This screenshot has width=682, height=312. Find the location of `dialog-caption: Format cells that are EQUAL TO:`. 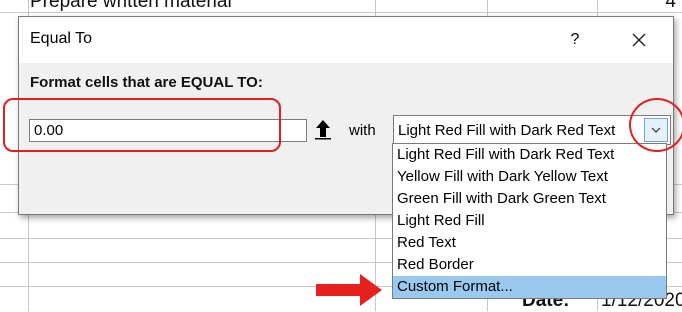

dialog-caption: Format cells that are EQUAL TO: is located at coordinates (146, 82).